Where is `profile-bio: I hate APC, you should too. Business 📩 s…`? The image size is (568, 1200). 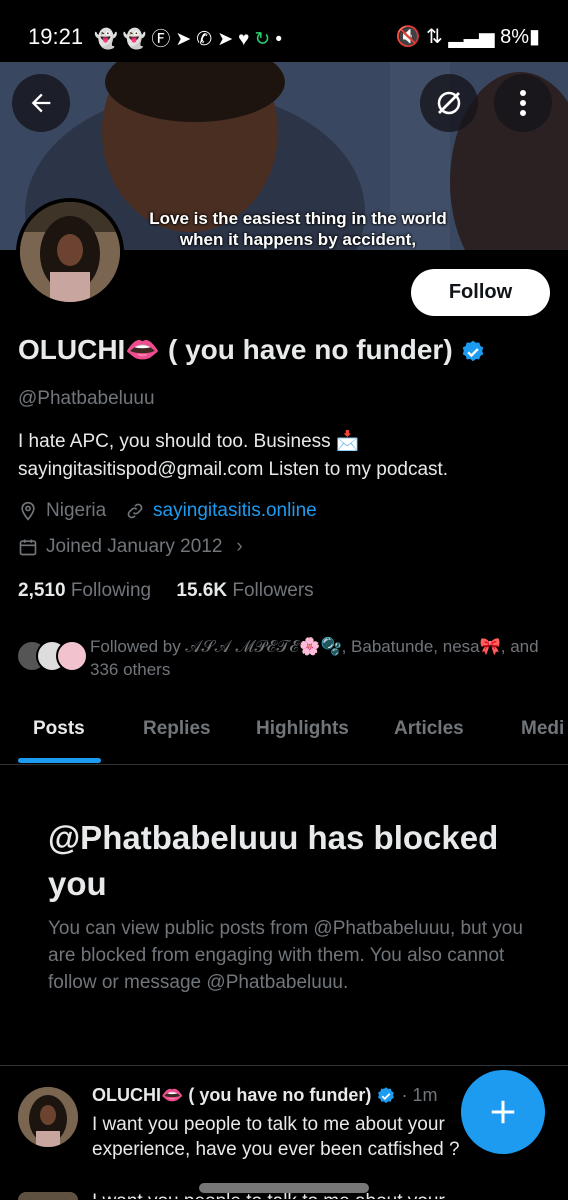
profile-bio: I hate APC, you should too. Business 📩 s… is located at coordinates (233, 455).